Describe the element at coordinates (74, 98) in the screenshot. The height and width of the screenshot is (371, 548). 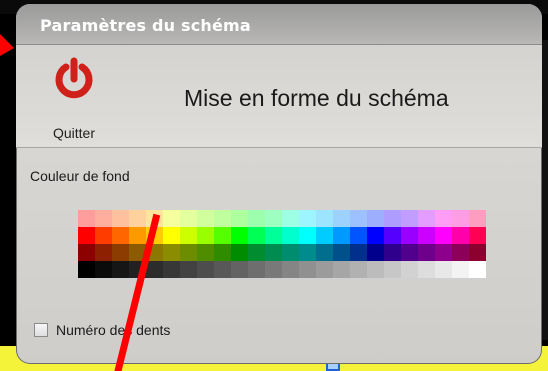
I see `quit-button: Quitter` at that location.